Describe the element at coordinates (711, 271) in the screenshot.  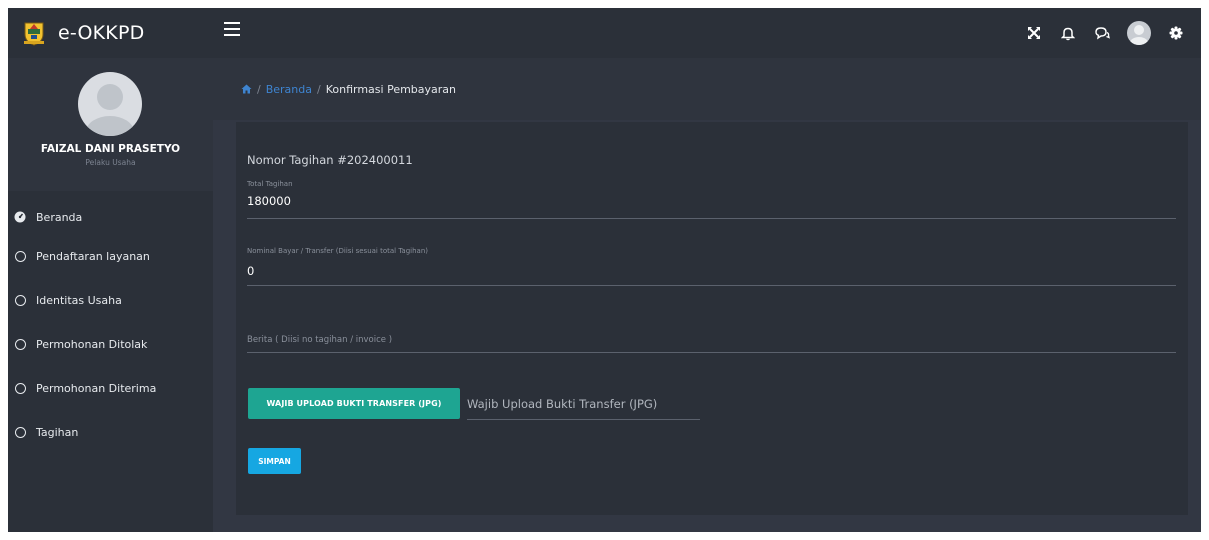
I see `nominal-bayar-input` at that location.